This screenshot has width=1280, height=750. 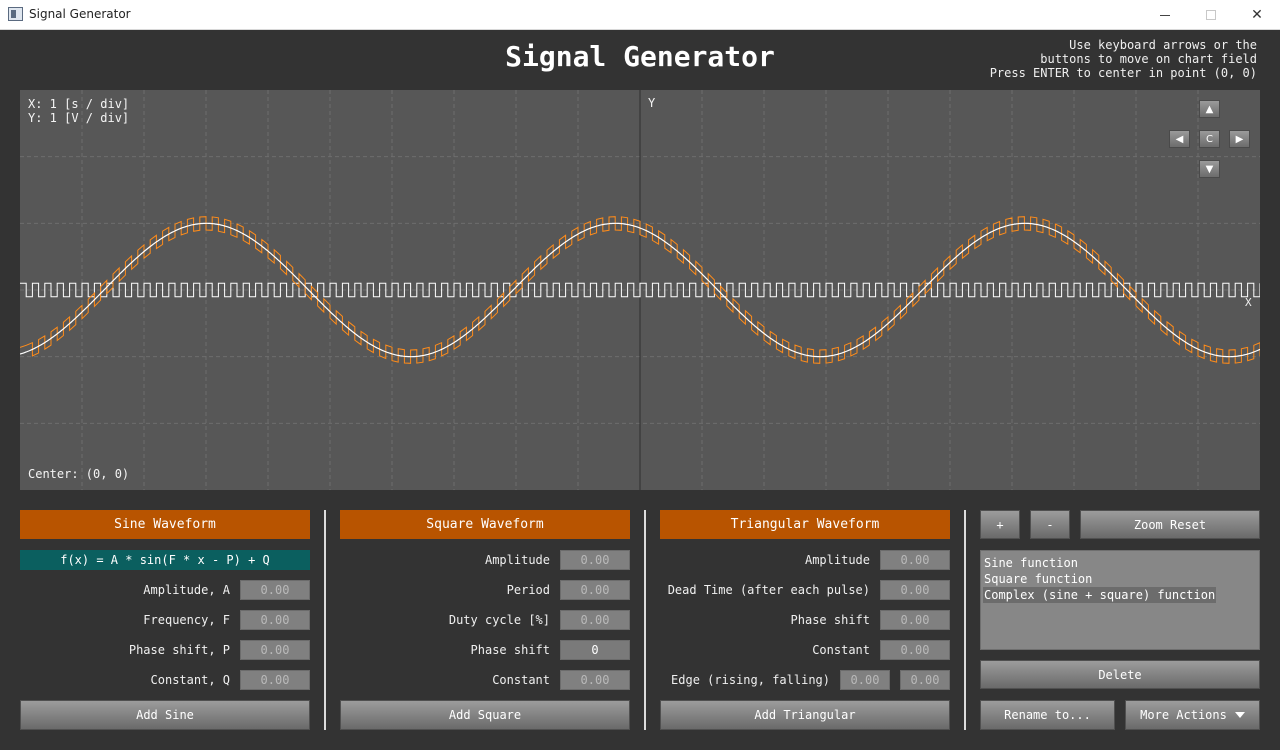 What do you see at coordinates (485, 715) in the screenshot?
I see `add-square-button: Add Square` at bounding box center [485, 715].